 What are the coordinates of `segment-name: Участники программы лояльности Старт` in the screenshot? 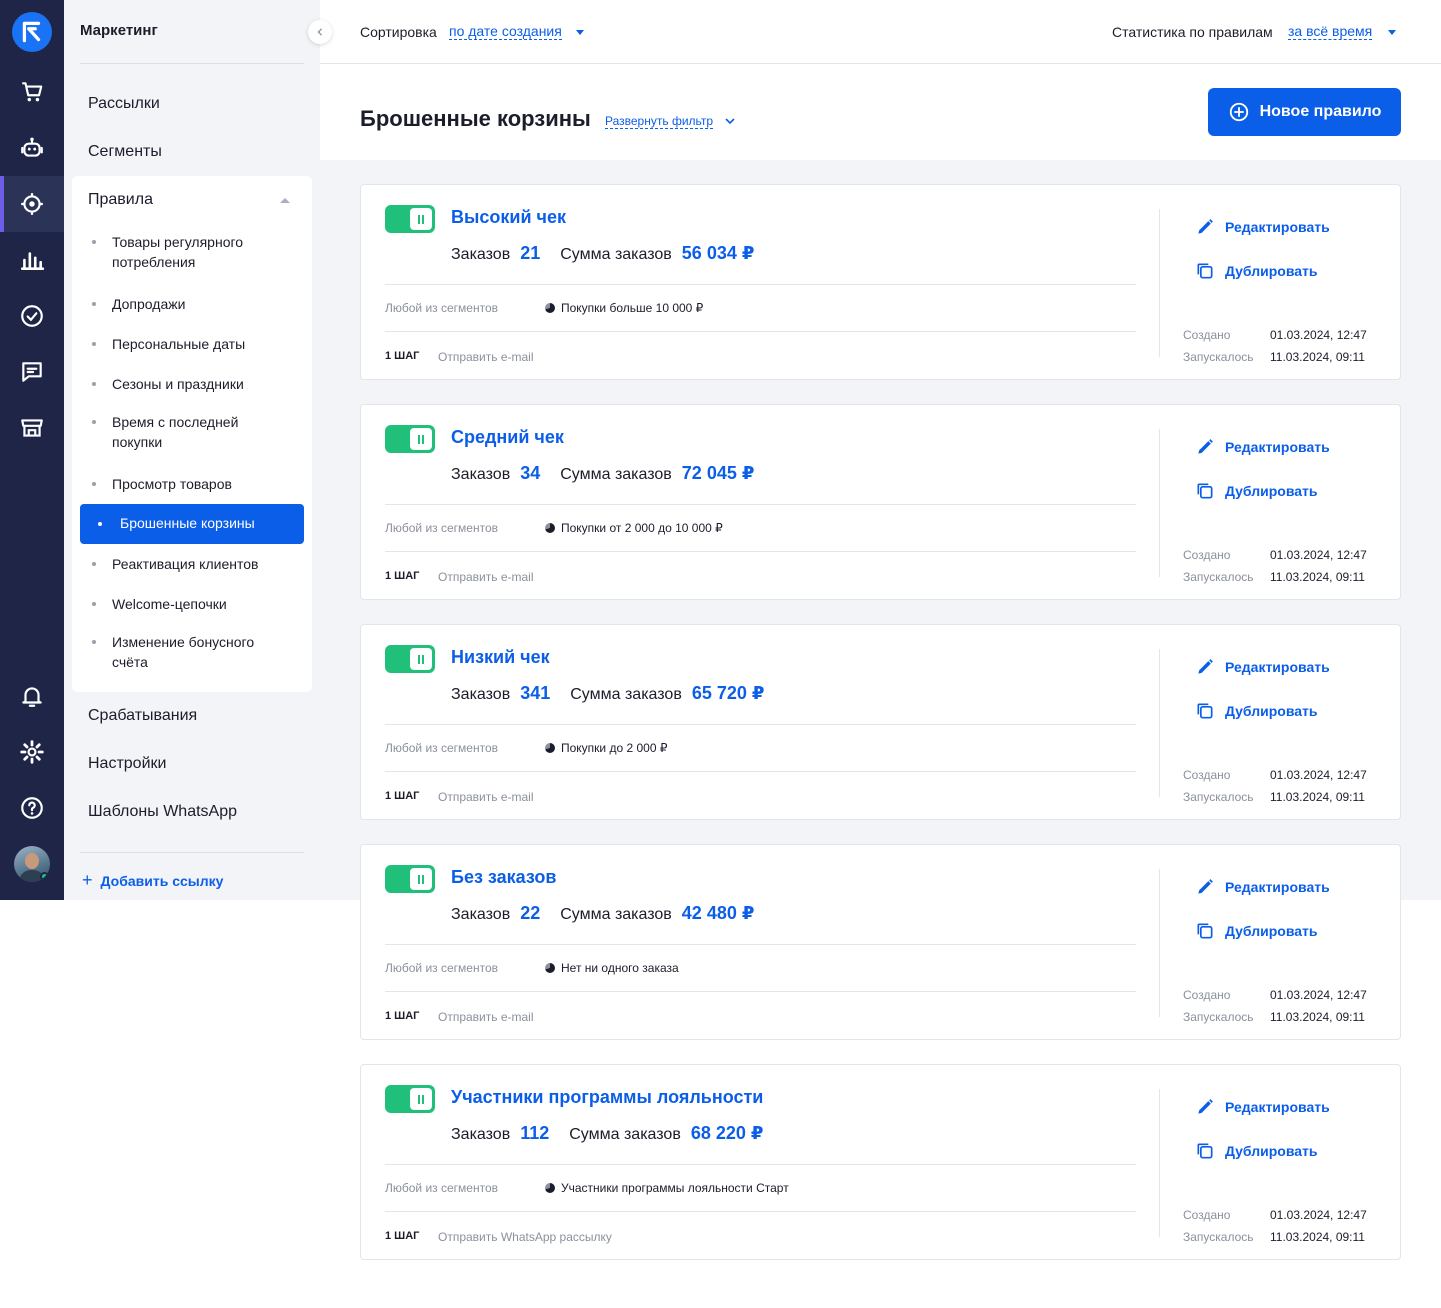 It's located at (675, 1188).